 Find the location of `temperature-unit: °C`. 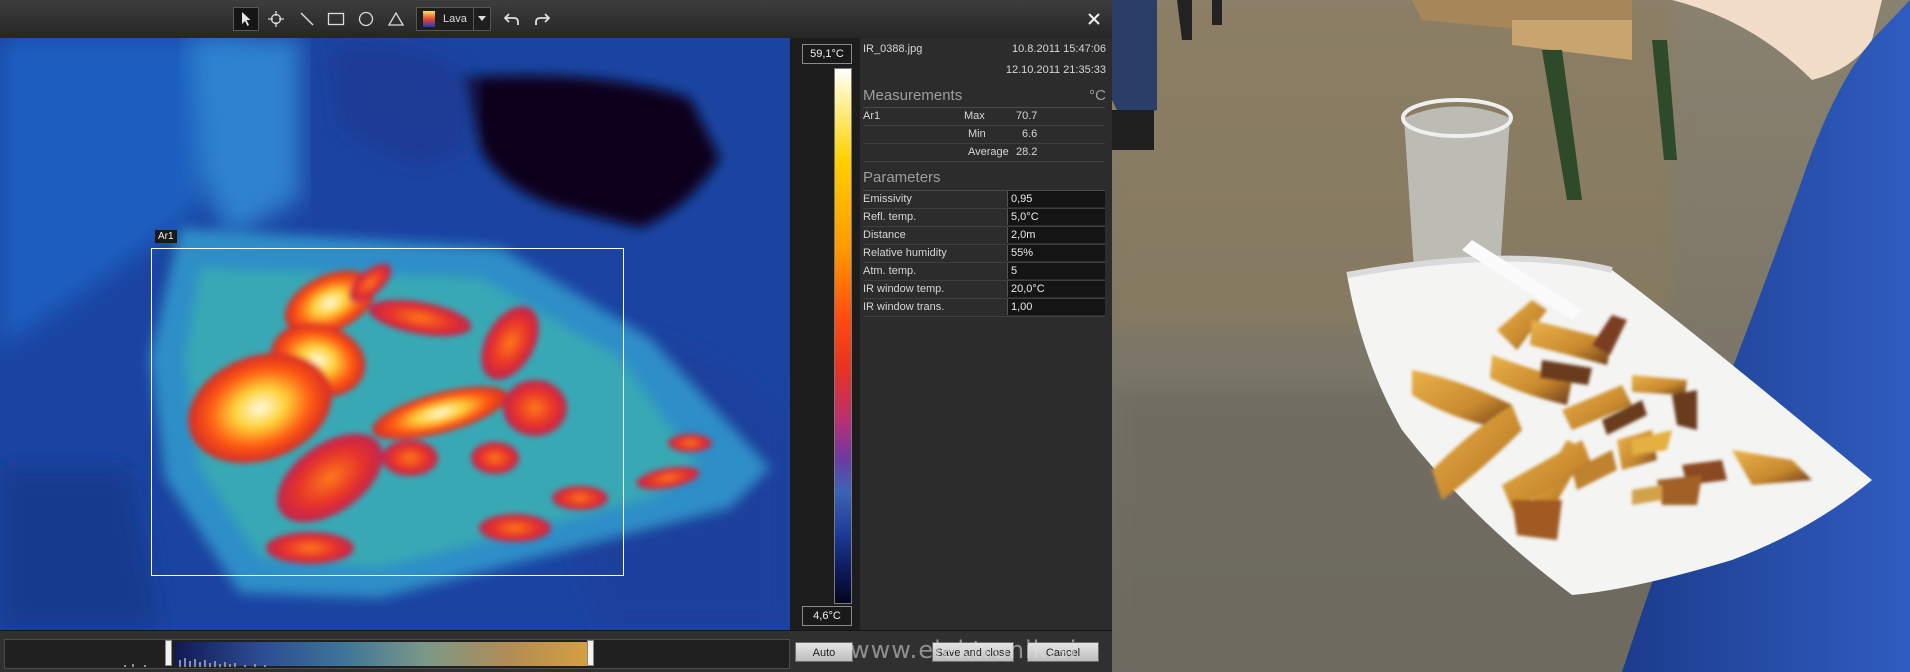

temperature-unit: °C is located at coordinates (1097, 95).